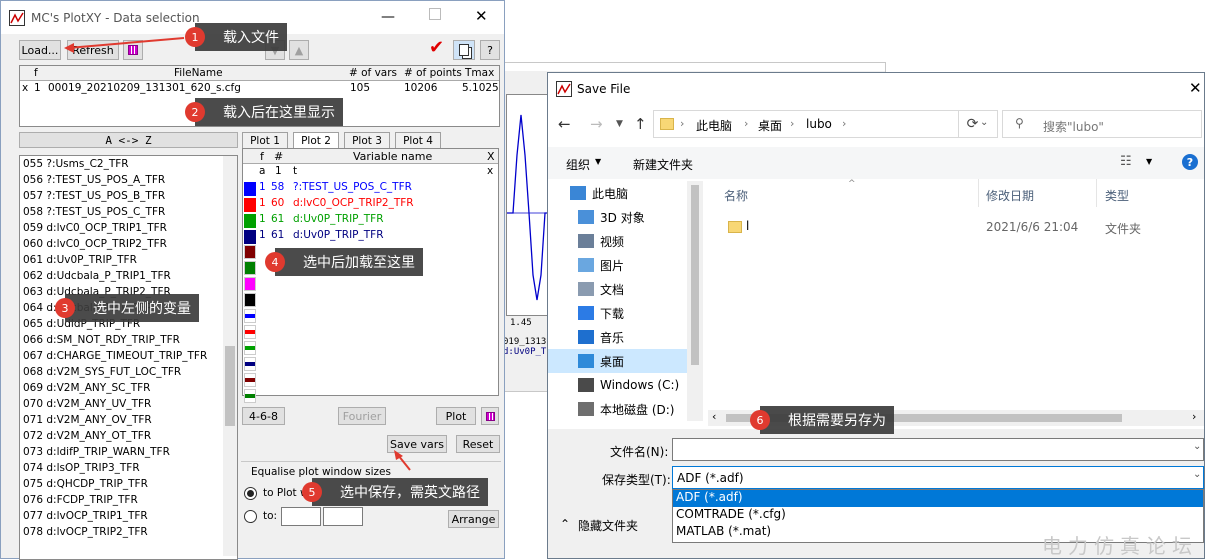  Describe the element at coordinates (312, 492) in the screenshot. I see `callout-number: 5` at that location.